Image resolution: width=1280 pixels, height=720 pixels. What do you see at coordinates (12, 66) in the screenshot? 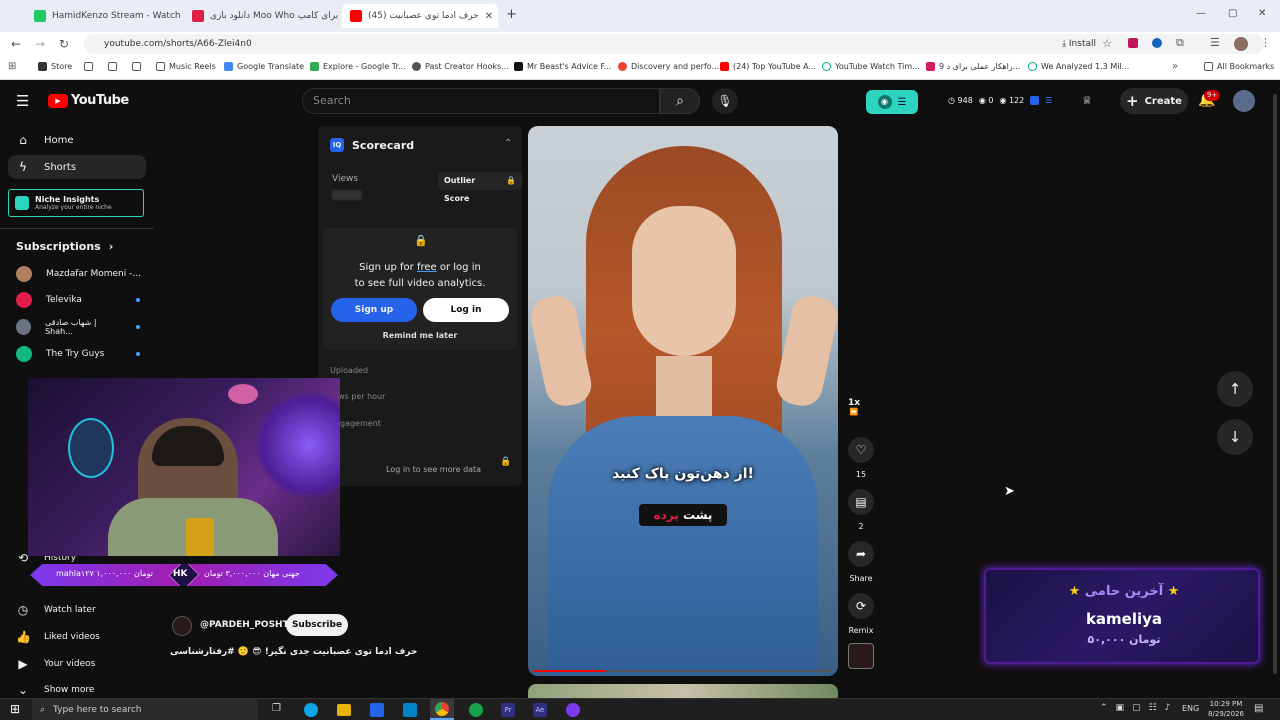
I see `apps-icon: ⊞` at bounding box center [12, 66].